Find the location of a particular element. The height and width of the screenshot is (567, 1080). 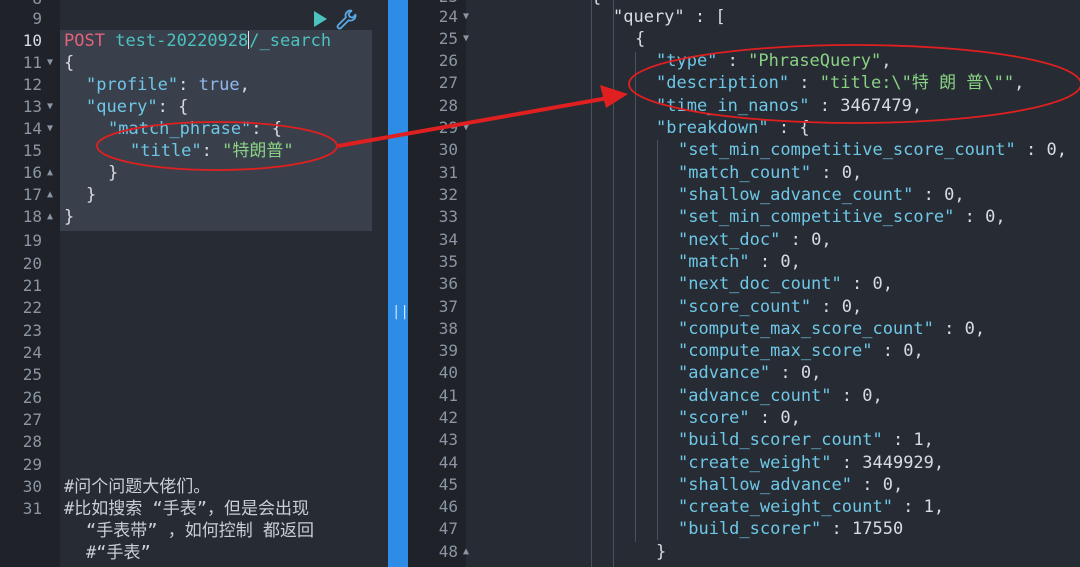

line-number: 32 is located at coordinates (448, 194).